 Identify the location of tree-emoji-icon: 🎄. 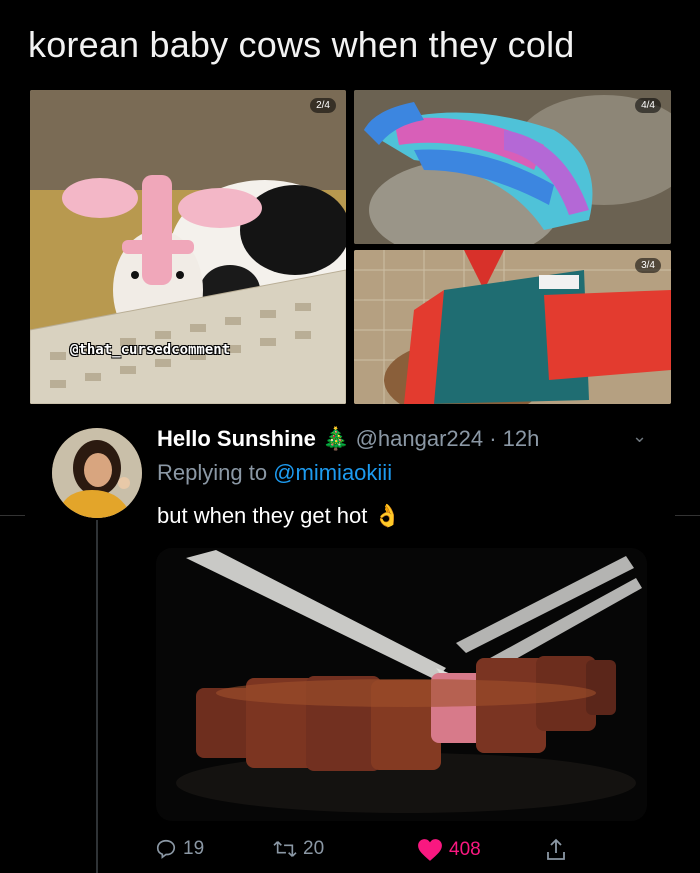
(336, 438).